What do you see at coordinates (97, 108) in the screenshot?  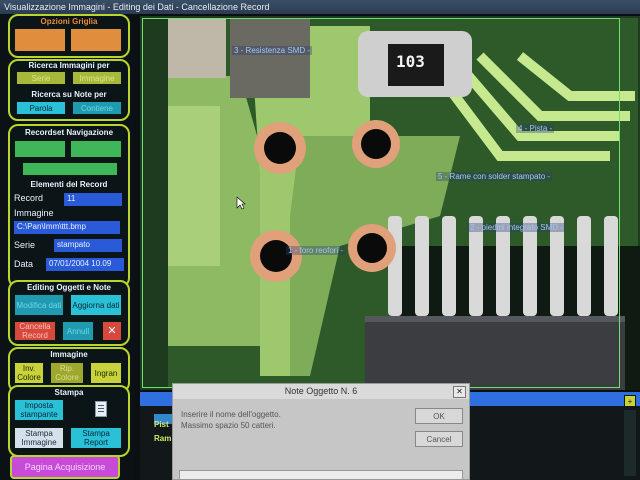 I see `search-contiene-button: Contiene` at bounding box center [97, 108].